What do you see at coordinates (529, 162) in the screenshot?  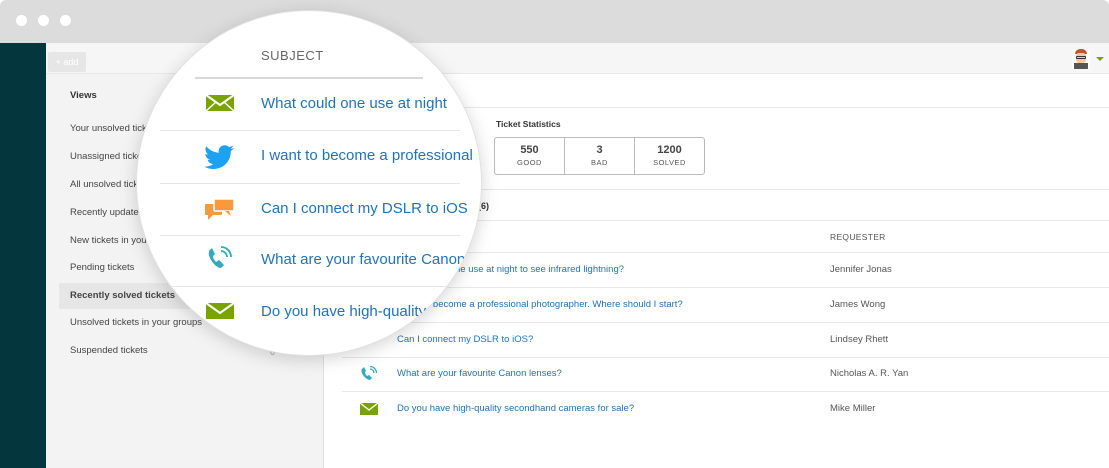 I see `stat-good-label: GOOD` at bounding box center [529, 162].